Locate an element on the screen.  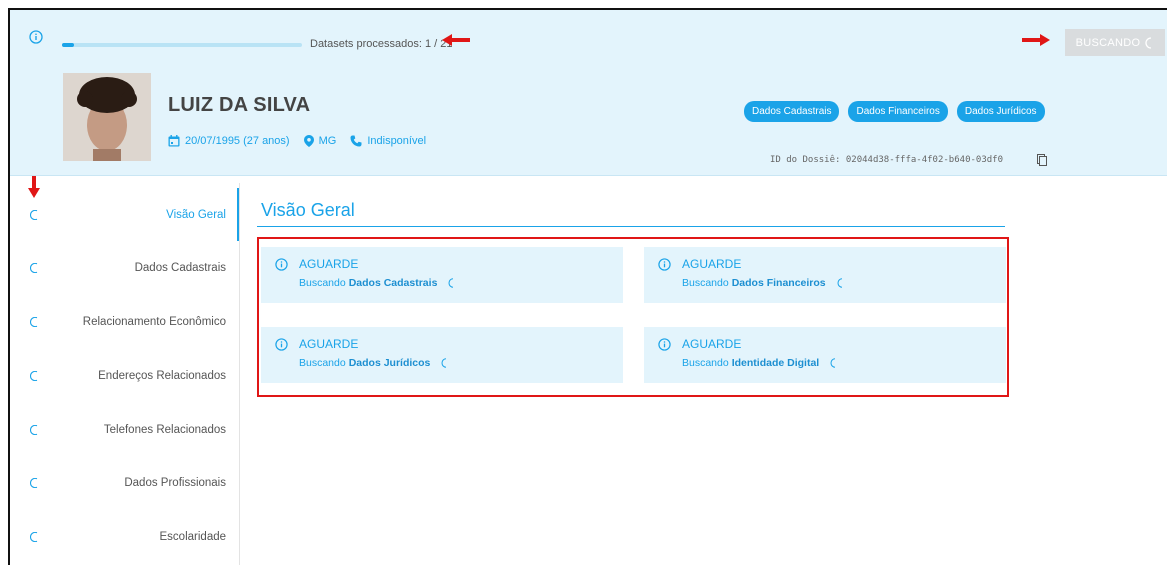
avatar is located at coordinates (107, 117).